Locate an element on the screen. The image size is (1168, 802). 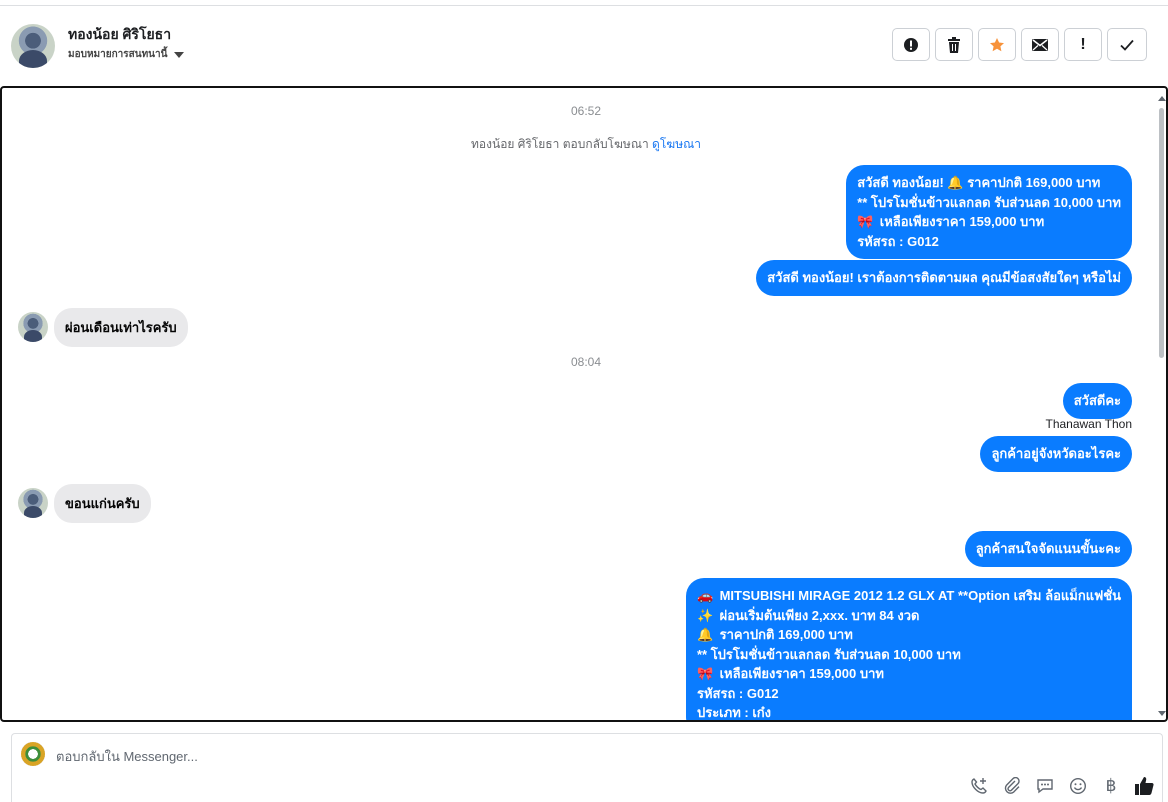
conversation-actions: ! is located at coordinates (1019, 44).